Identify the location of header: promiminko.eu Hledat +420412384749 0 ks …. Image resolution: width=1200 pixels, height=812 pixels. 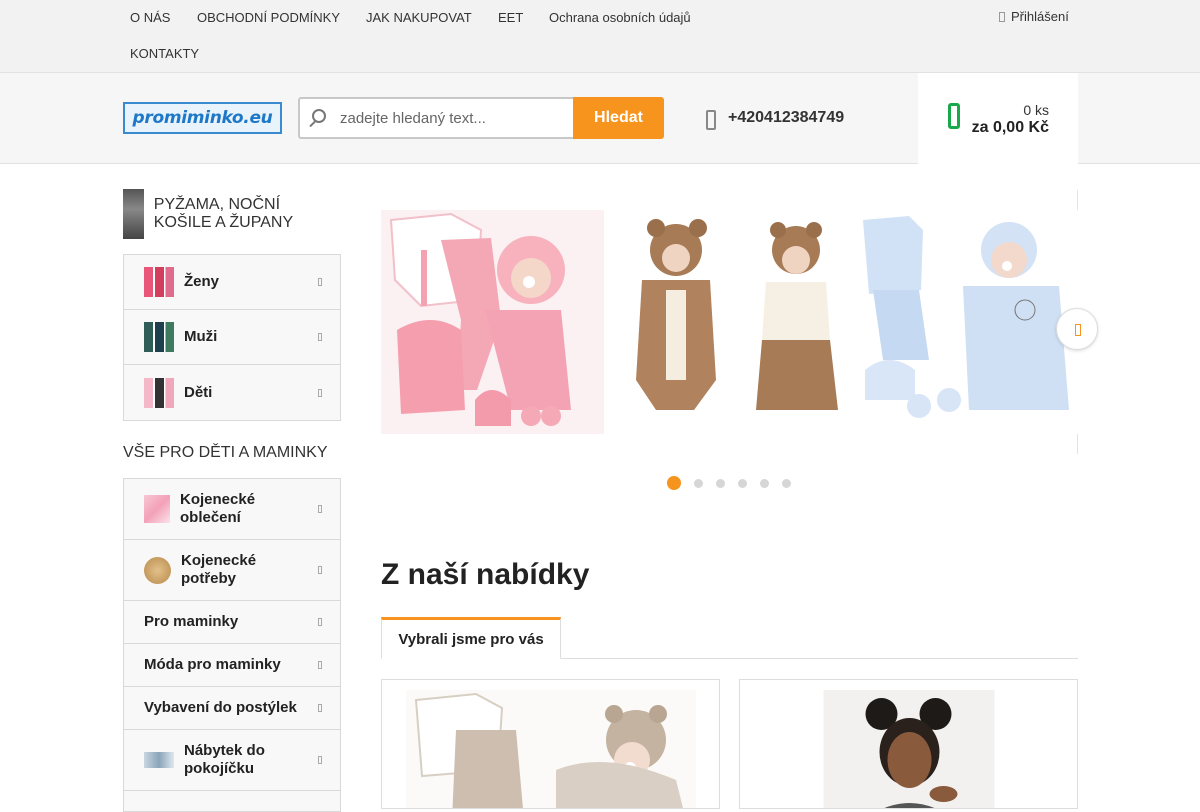
(600, 118).